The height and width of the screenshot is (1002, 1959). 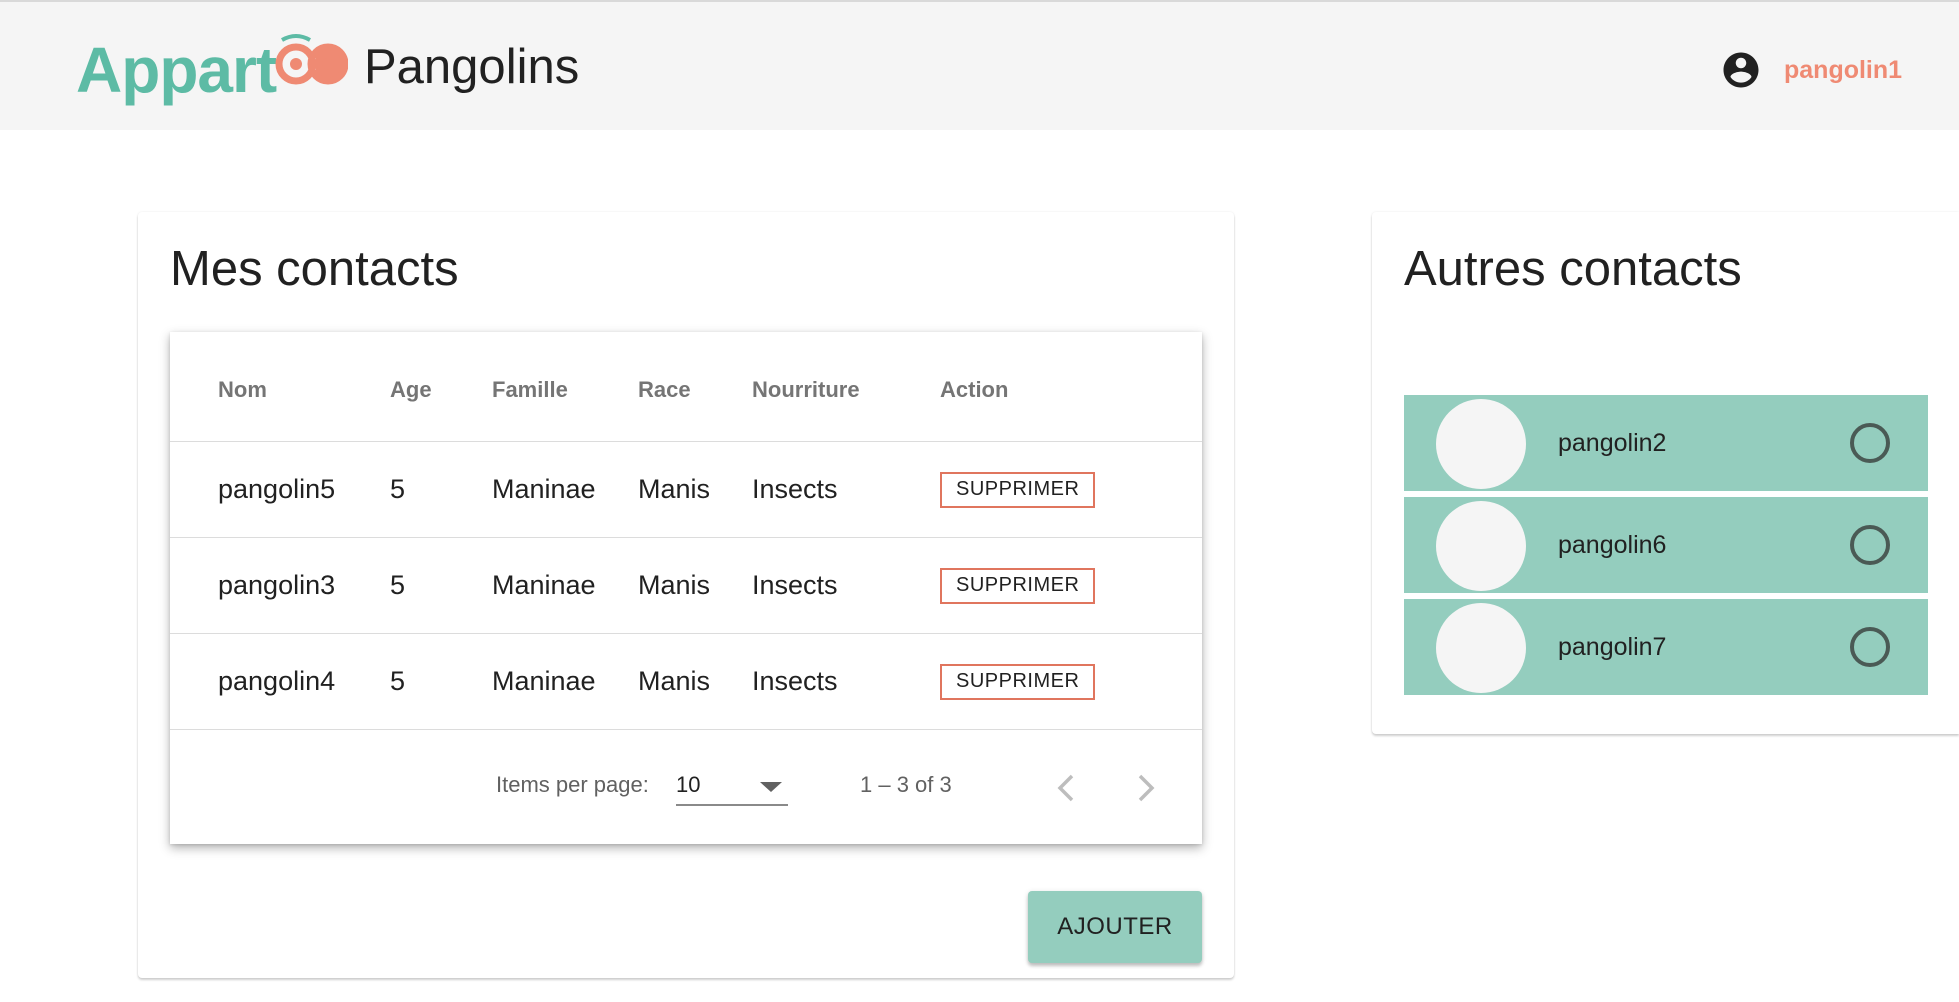 I want to click on contact-name: pangolin2, so click(x=1612, y=442).